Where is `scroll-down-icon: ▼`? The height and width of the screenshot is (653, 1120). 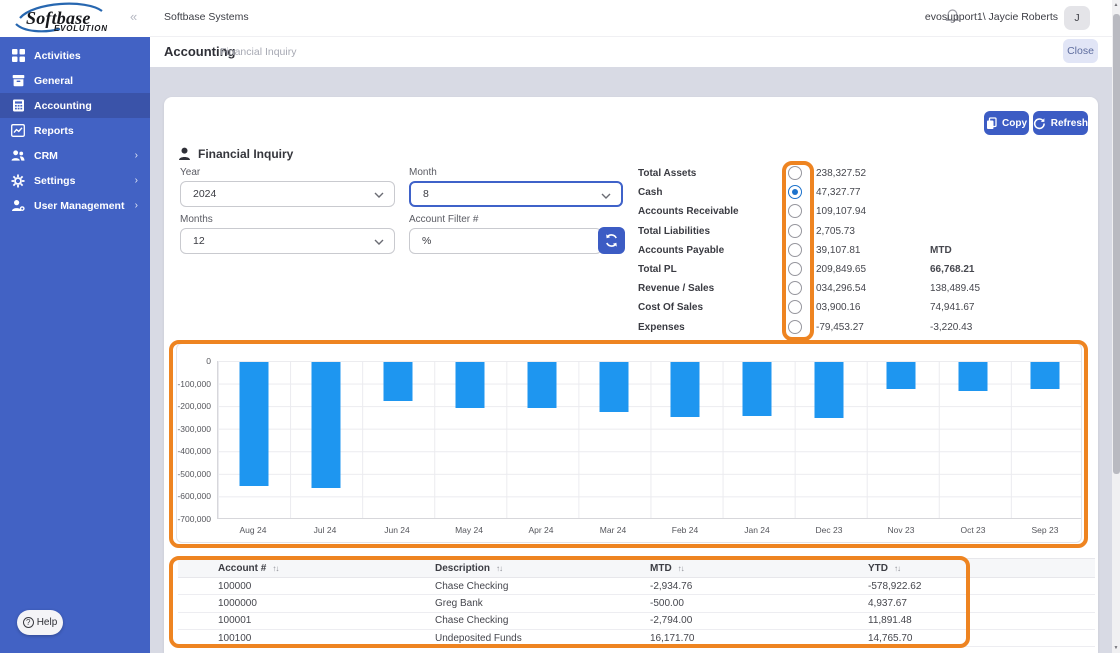 scroll-down-icon: ▼ is located at coordinates (1116, 648).